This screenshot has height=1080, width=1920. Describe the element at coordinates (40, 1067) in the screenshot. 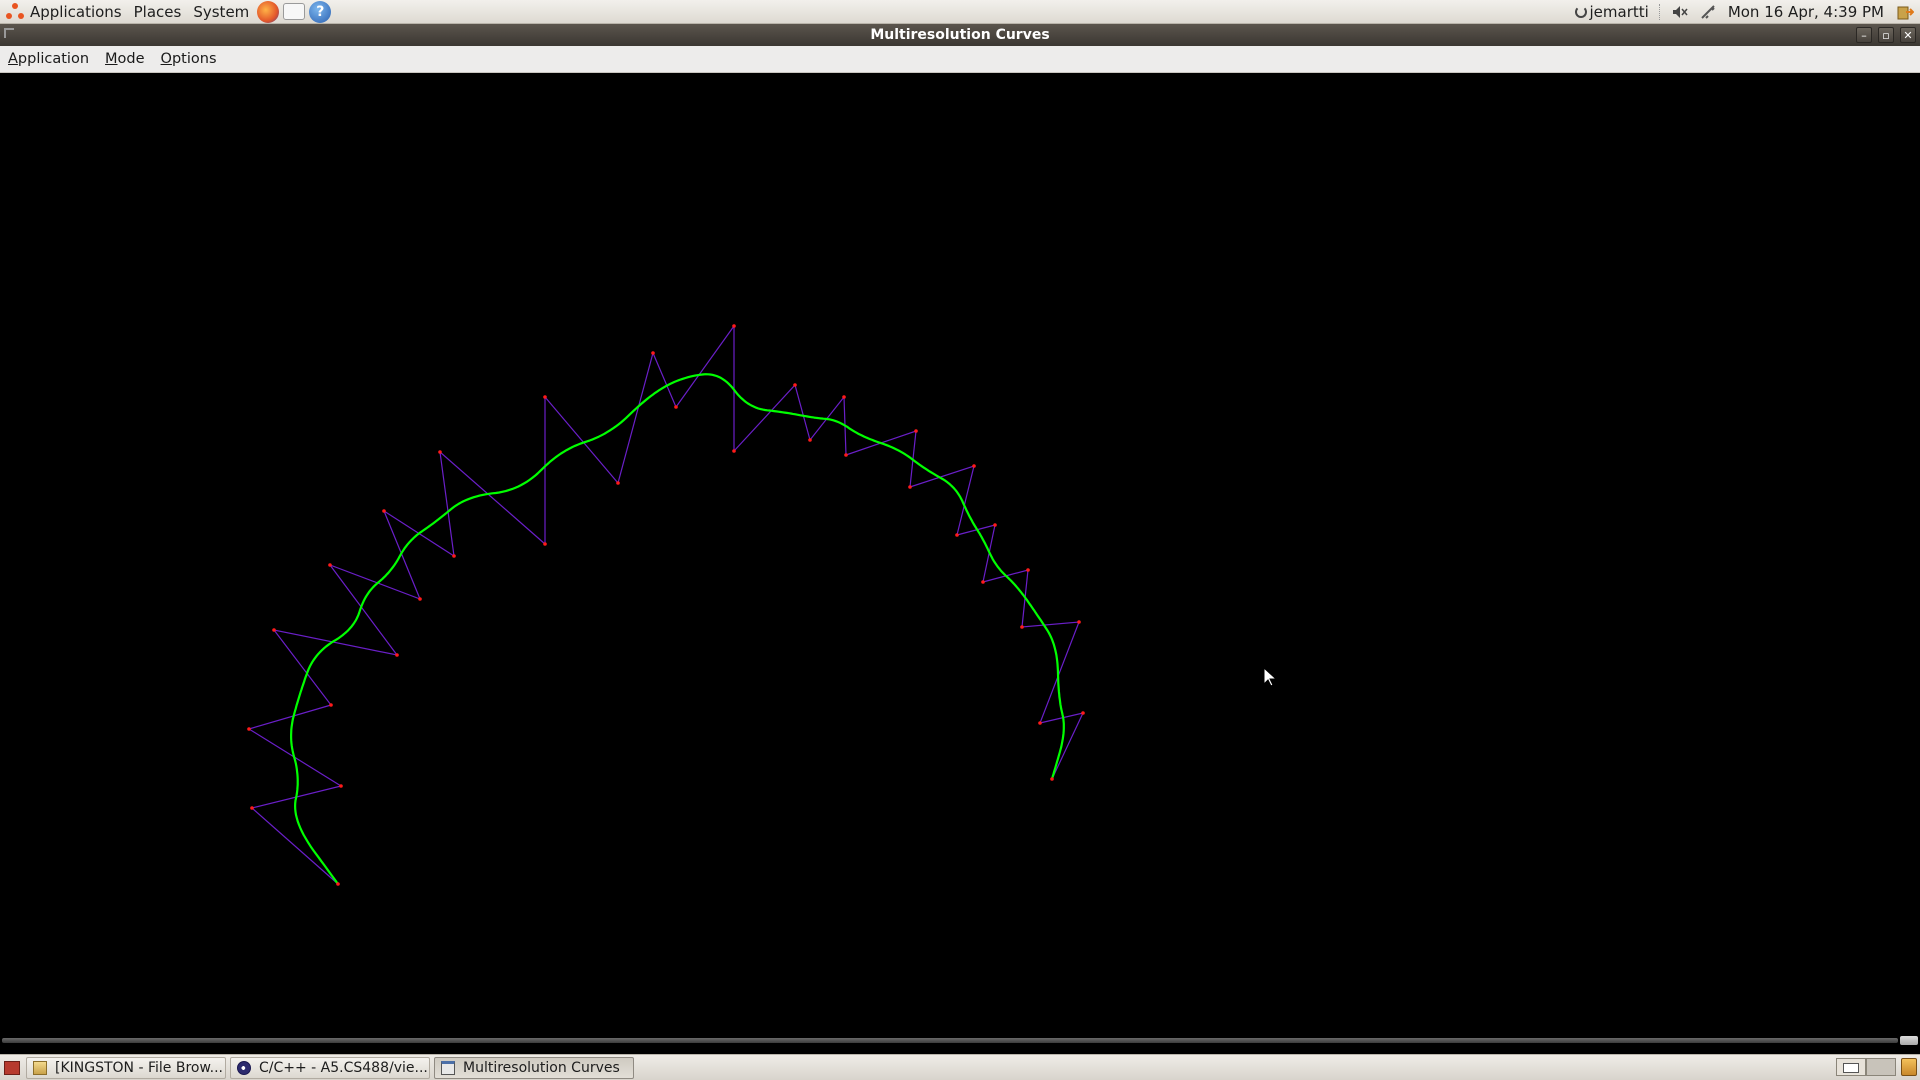

I see `folder-icon` at that location.